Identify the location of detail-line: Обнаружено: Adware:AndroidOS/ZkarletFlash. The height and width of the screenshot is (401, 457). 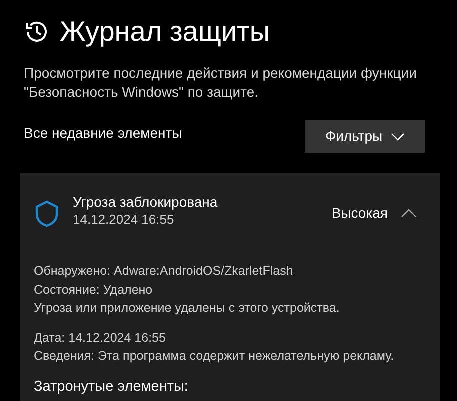
(164, 271).